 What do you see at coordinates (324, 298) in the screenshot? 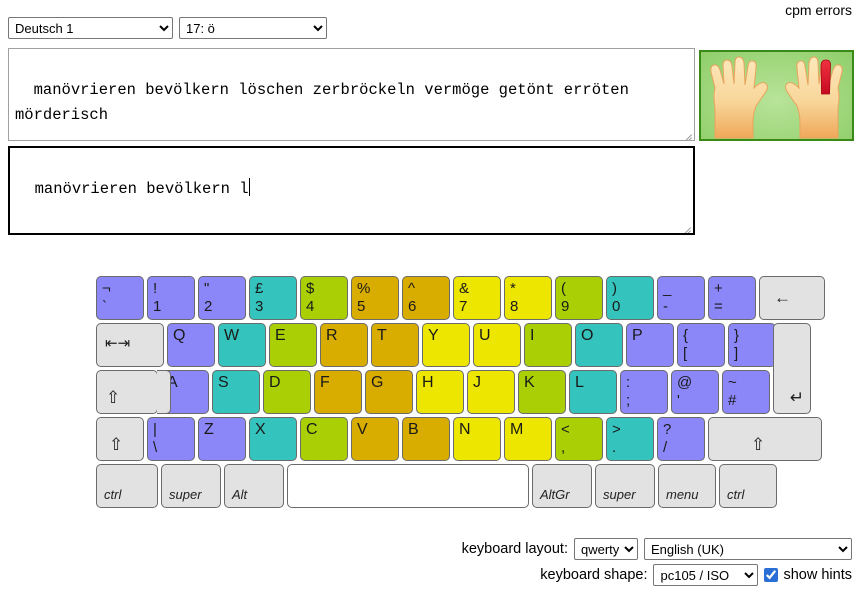
I see `key-4: $4` at bounding box center [324, 298].